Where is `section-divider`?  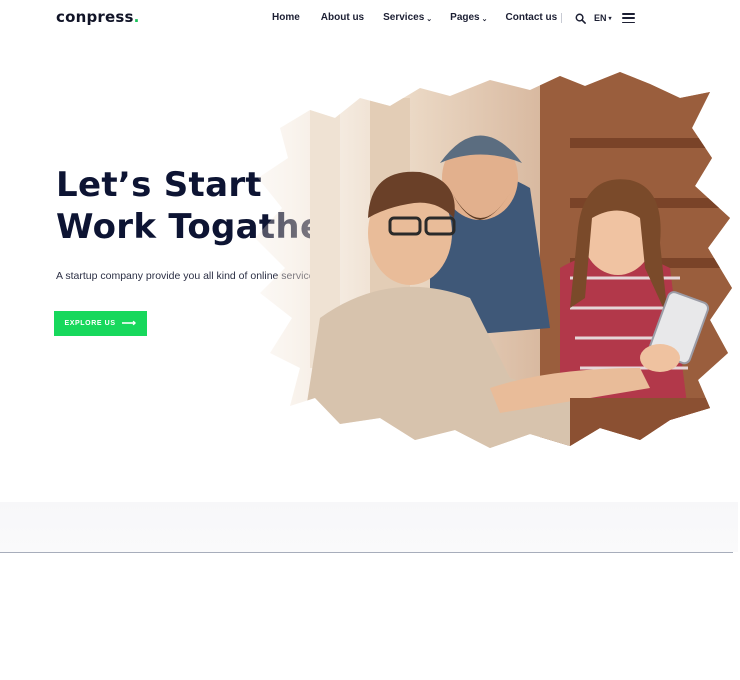
section-divider is located at coordinates (366, 552).